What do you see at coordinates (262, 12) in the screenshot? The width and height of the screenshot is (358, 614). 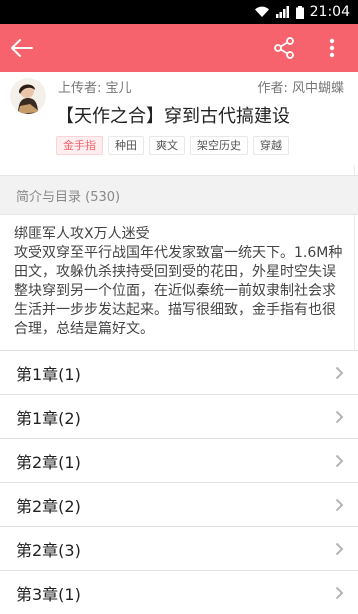 I see `wifi-icon` at bounding box center [262, 12].